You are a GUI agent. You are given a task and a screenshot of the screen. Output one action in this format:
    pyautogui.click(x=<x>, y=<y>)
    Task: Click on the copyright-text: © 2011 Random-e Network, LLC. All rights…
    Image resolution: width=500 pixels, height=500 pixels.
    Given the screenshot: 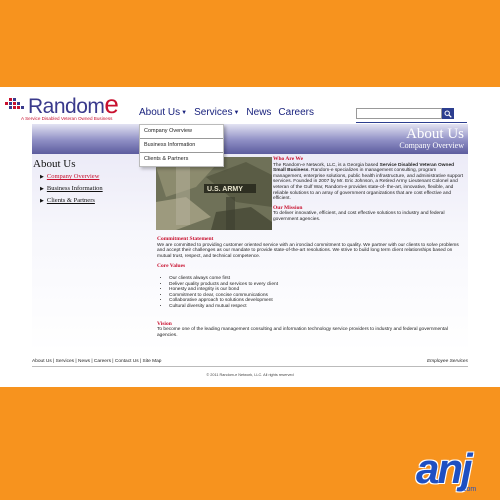 What is the action you would take?
    pyautogui.click(x=250, y=375)
    